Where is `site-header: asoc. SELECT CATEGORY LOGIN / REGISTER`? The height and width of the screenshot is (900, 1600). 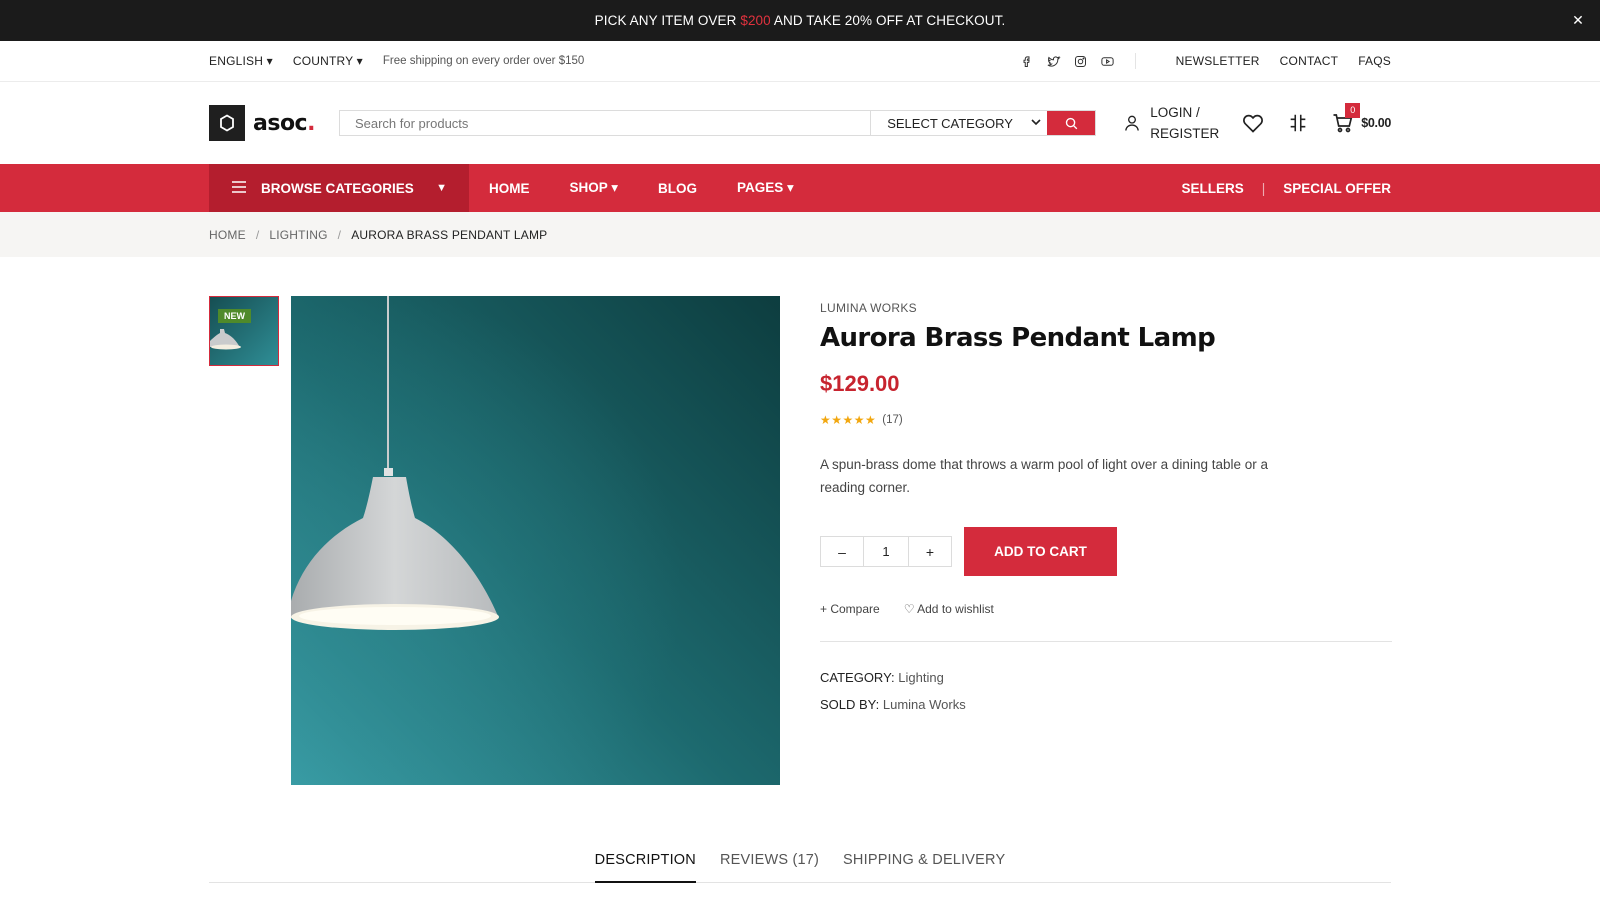 site-header: asoc. SELECT CATEGORY LOGIN / REGISTER is located at coordinates (800, 123).